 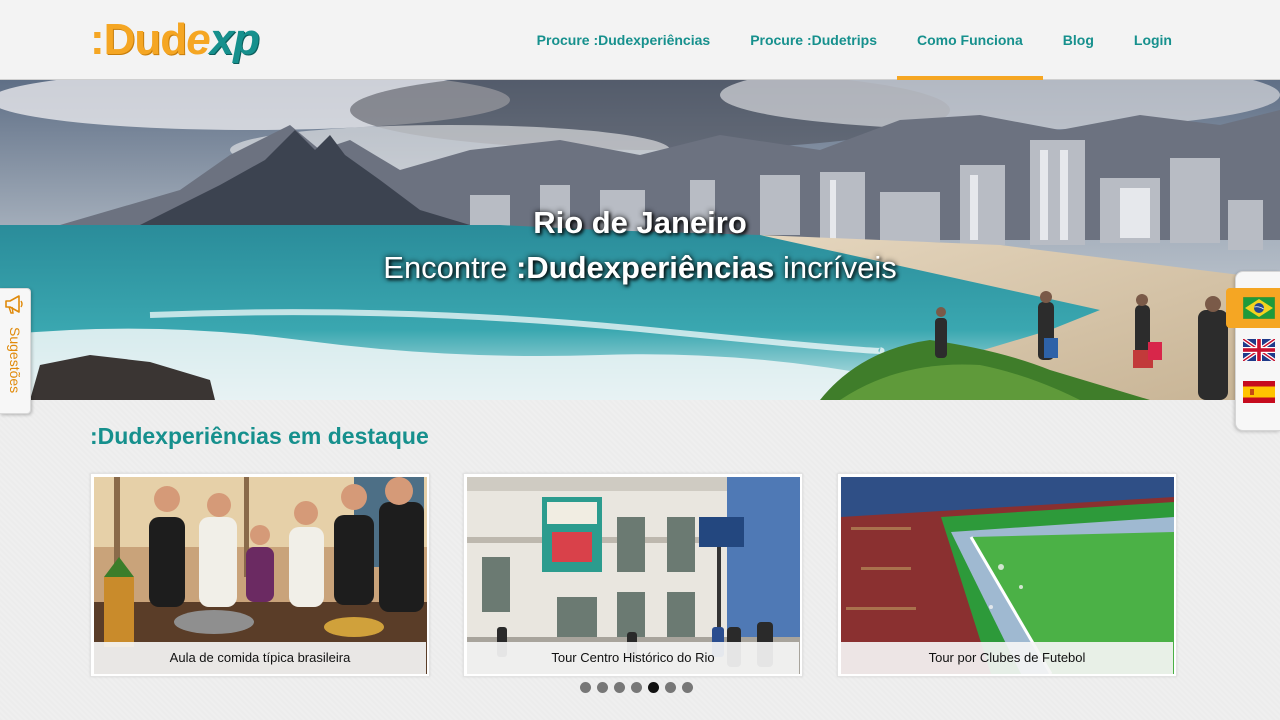 I want to click on experience-card-cooking: Aula de comida típica brasileira, so click(x=260, y=575).